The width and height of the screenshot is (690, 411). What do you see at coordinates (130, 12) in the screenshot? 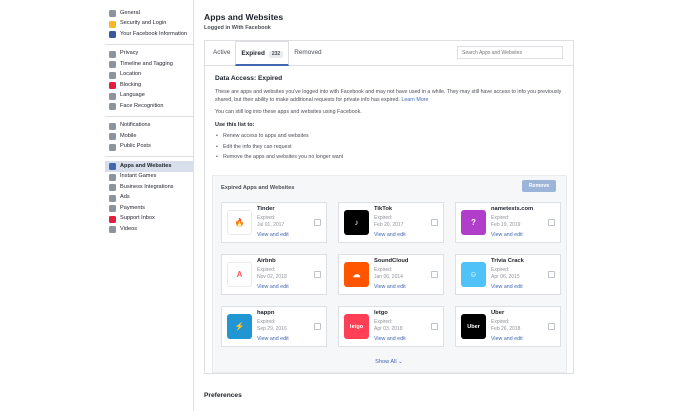
I see `sidebar-item-label: General` at bounding box center [130, 12].